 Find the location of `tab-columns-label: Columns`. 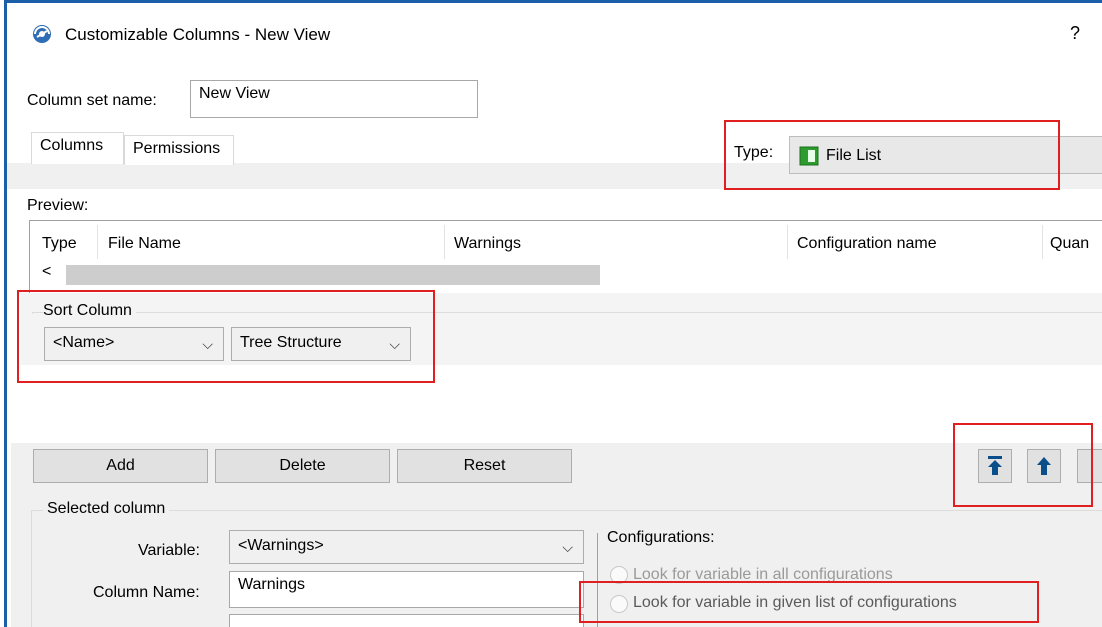

tab-columns-label: Columns is located at coordinates (72, 145).